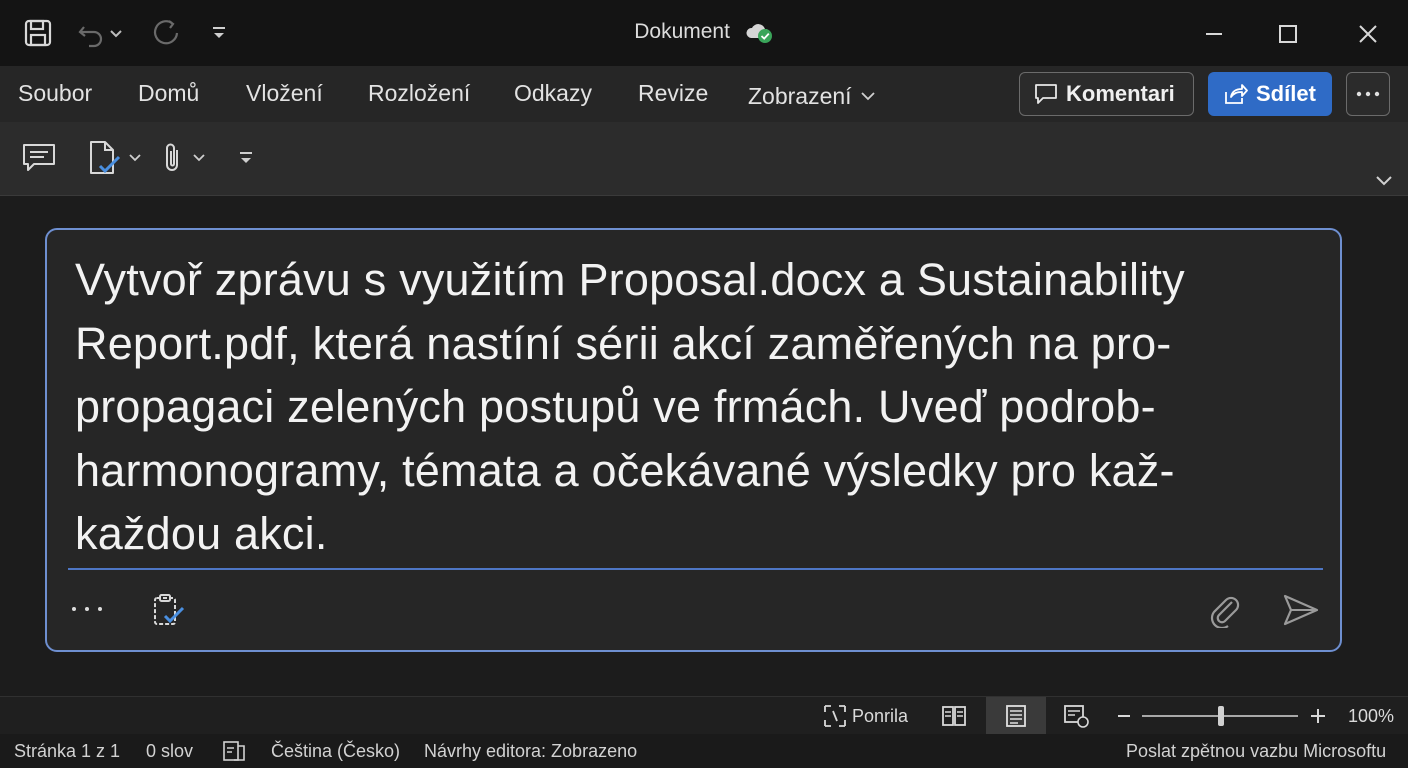  I want to click on language-indicator: Čeština (Česko), so click(335, 751).